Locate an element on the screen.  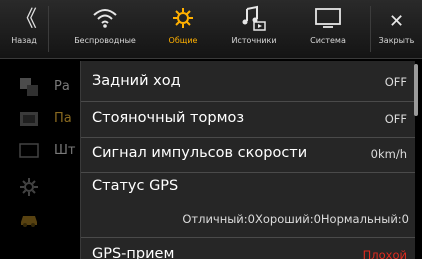
back-label: Назад is located at coordinates (24, 40).